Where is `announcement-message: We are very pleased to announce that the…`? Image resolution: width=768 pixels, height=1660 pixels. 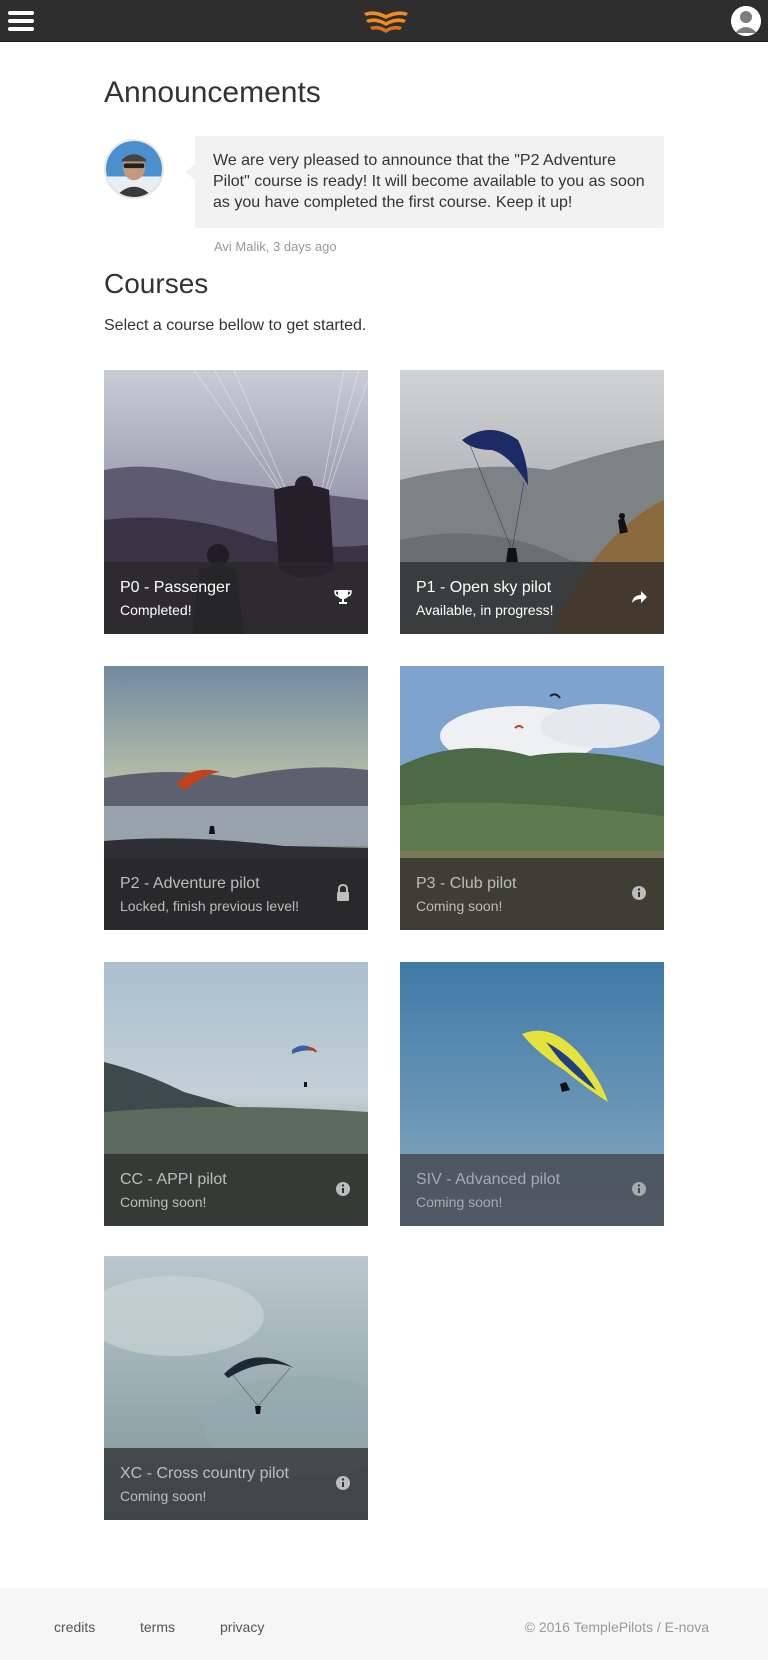 announcement-message: We are very pleased to announce that the… is located at coordinates (424, 182).